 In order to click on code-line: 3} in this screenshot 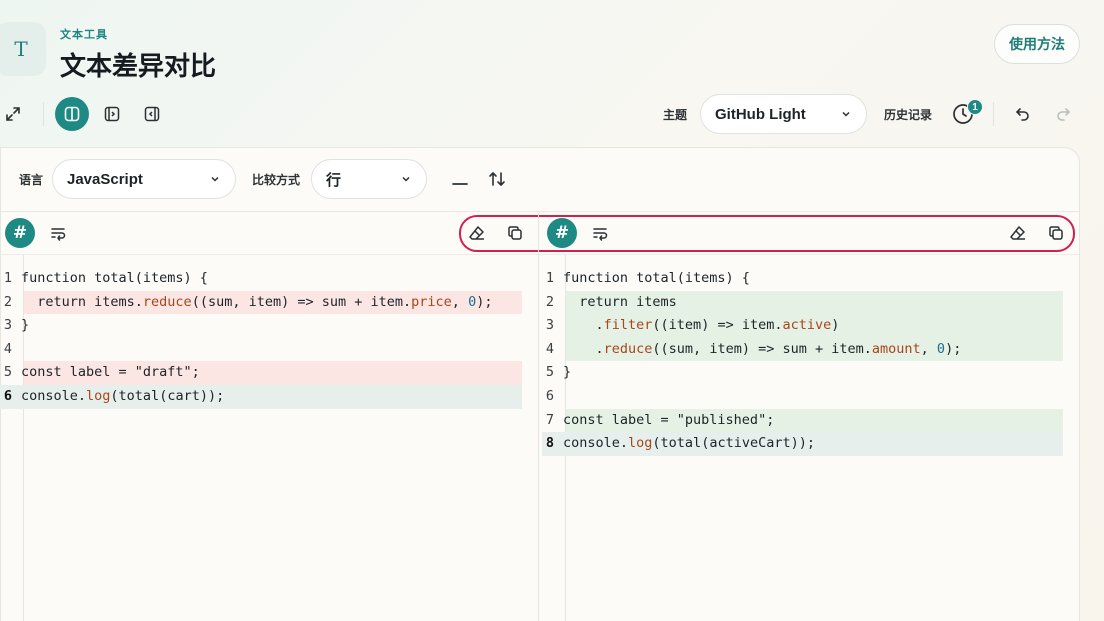, I will do `click(261, 326)`.